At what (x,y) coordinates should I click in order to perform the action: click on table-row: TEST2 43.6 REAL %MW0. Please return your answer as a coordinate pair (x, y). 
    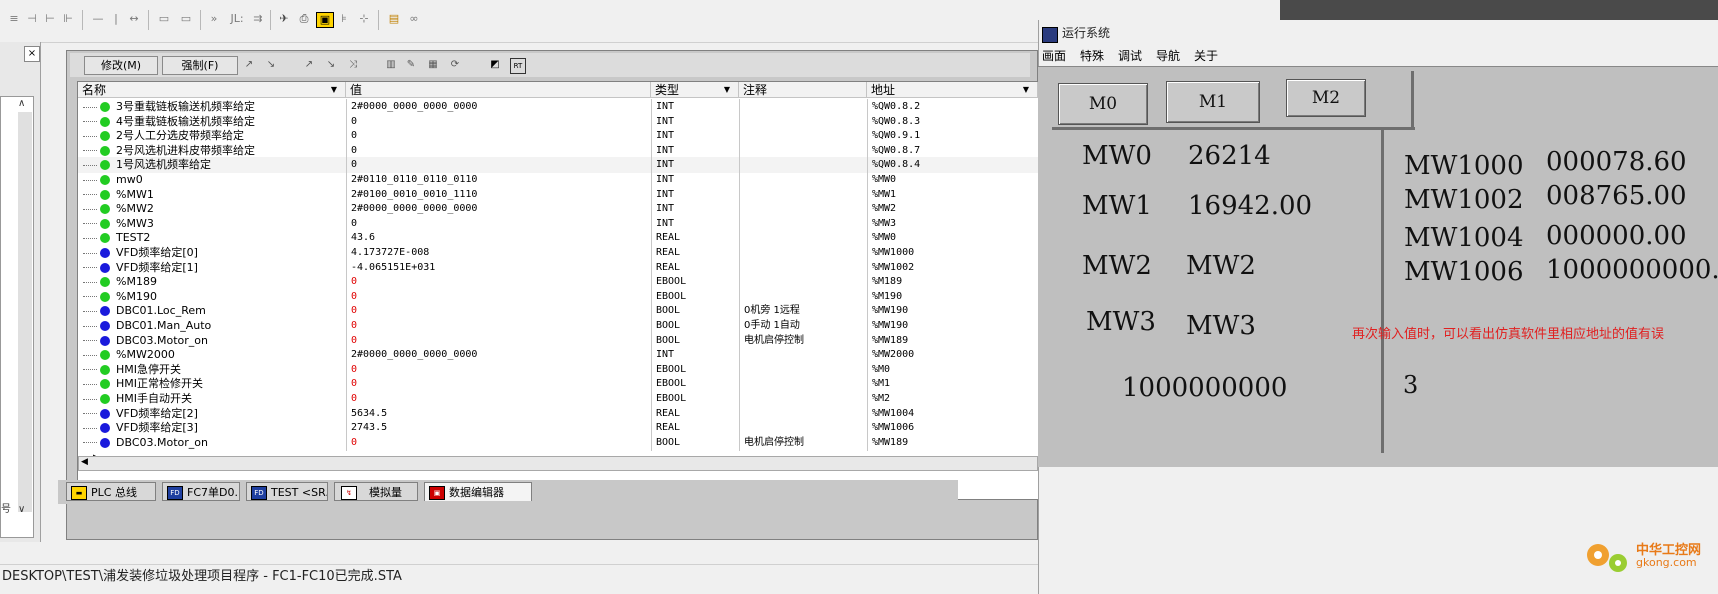
    Looking at the image, I should click on (558, 238).